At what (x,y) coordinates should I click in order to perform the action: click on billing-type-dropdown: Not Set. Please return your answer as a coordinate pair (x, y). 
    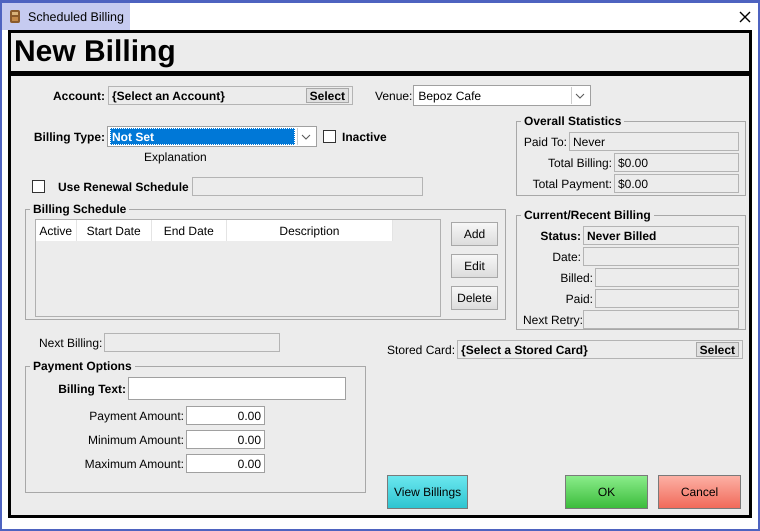
    Looking at the image, I should click on (212, 136).